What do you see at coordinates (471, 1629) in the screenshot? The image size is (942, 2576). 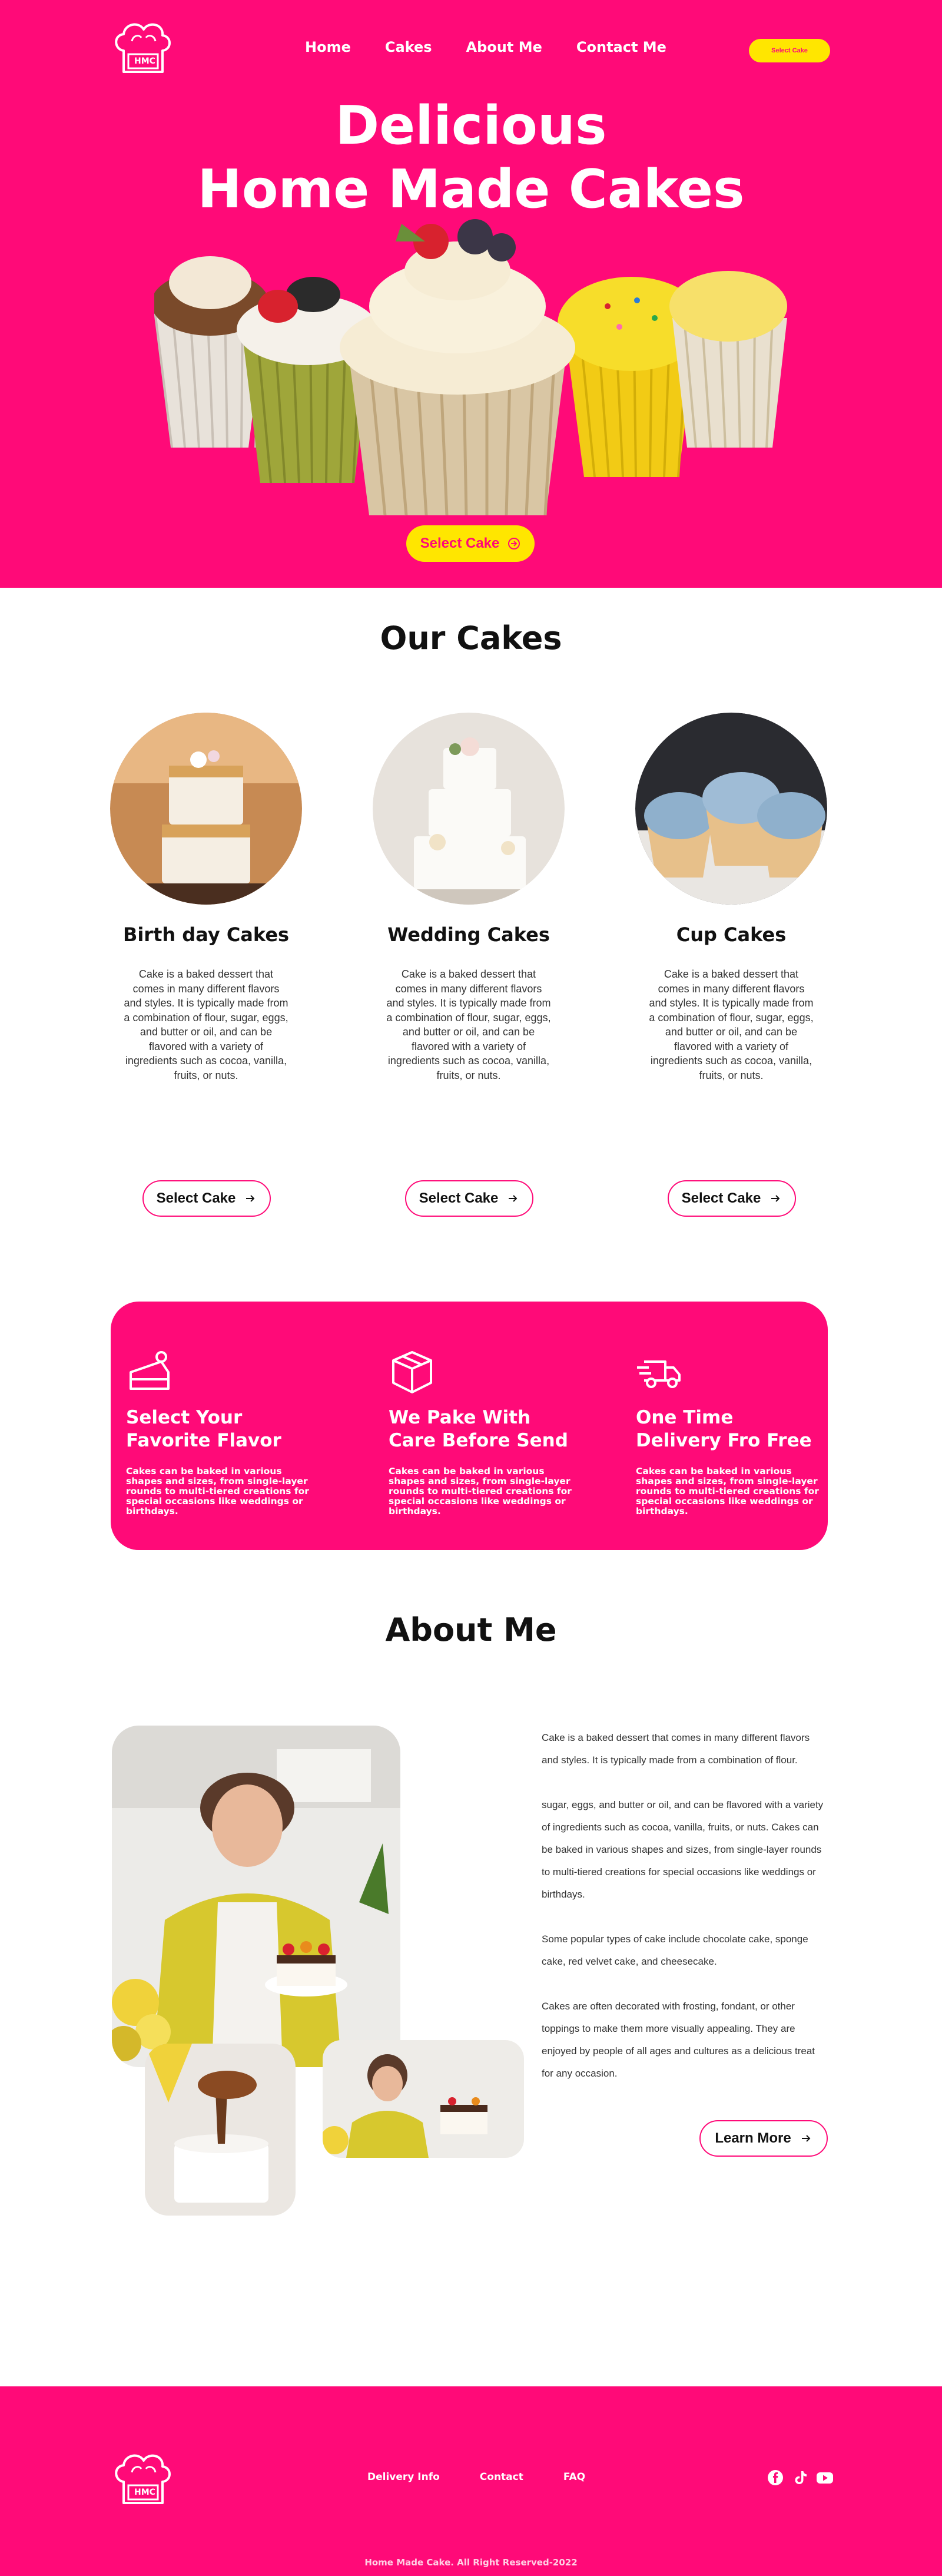 I see `about-me-title: About Me` at bounding box center [471, 1629].